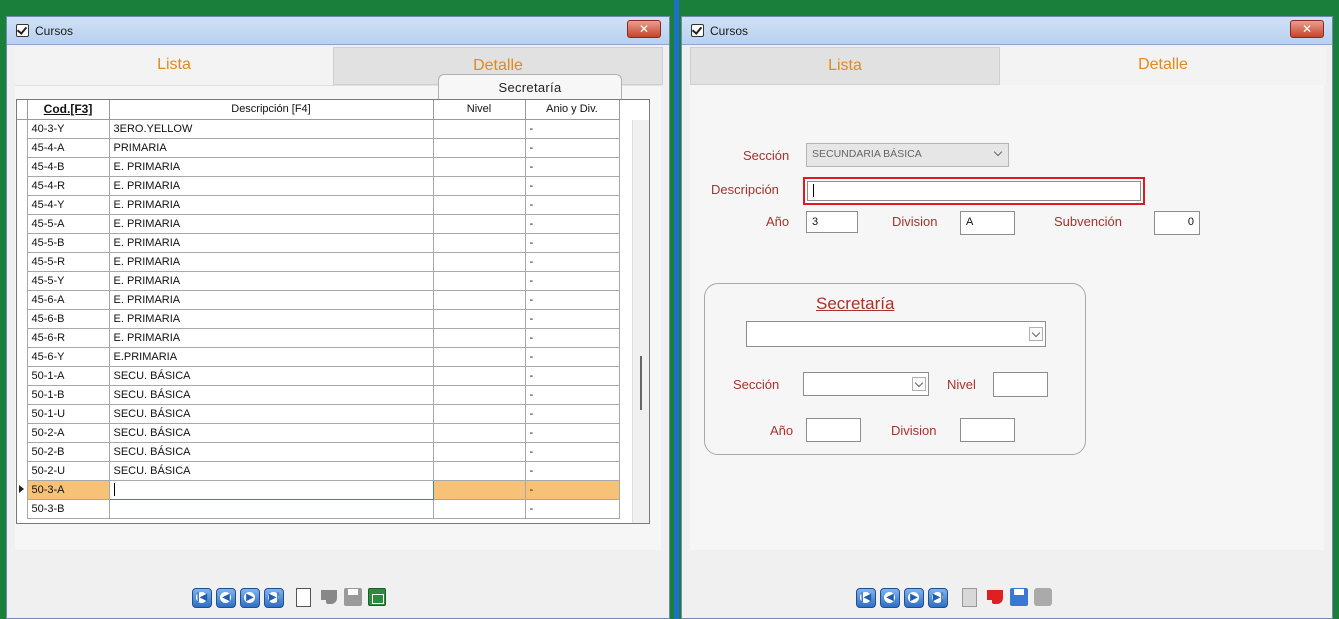  What do you see at coordinates (987, 223) in the screenshot?
I see `division-input: A` at bounding box center [987, 223].